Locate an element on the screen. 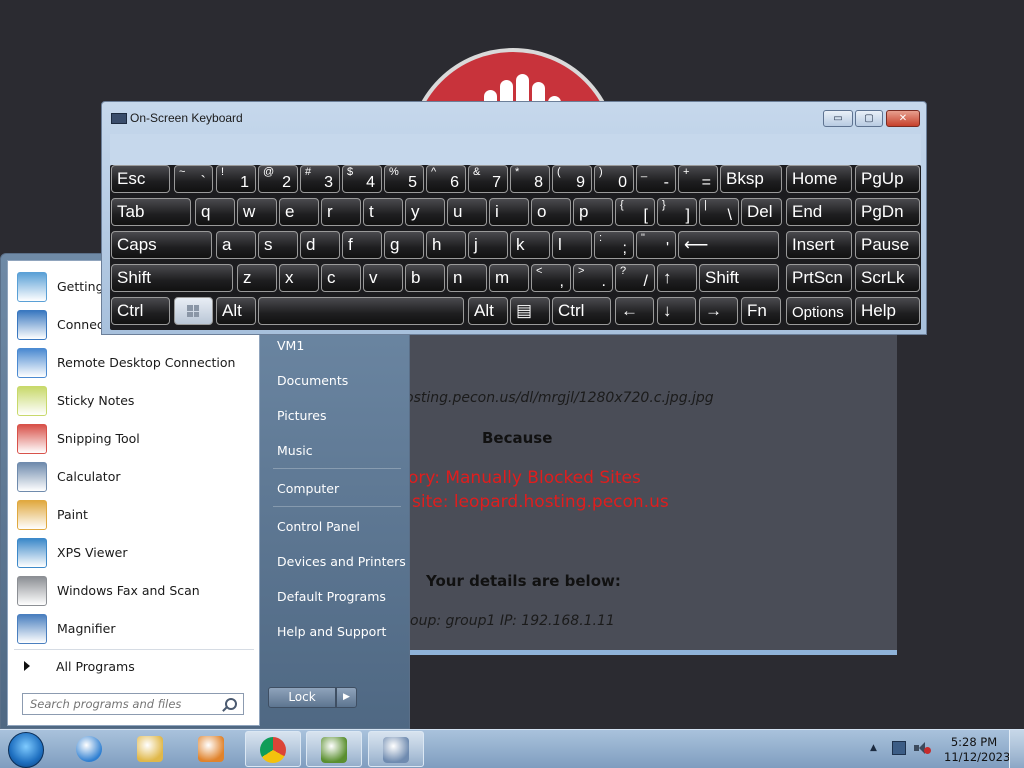 The width and height of the screenshot is (1024, 768). key-symbol-4-8: ↓ is located at coordinates (676, 311).